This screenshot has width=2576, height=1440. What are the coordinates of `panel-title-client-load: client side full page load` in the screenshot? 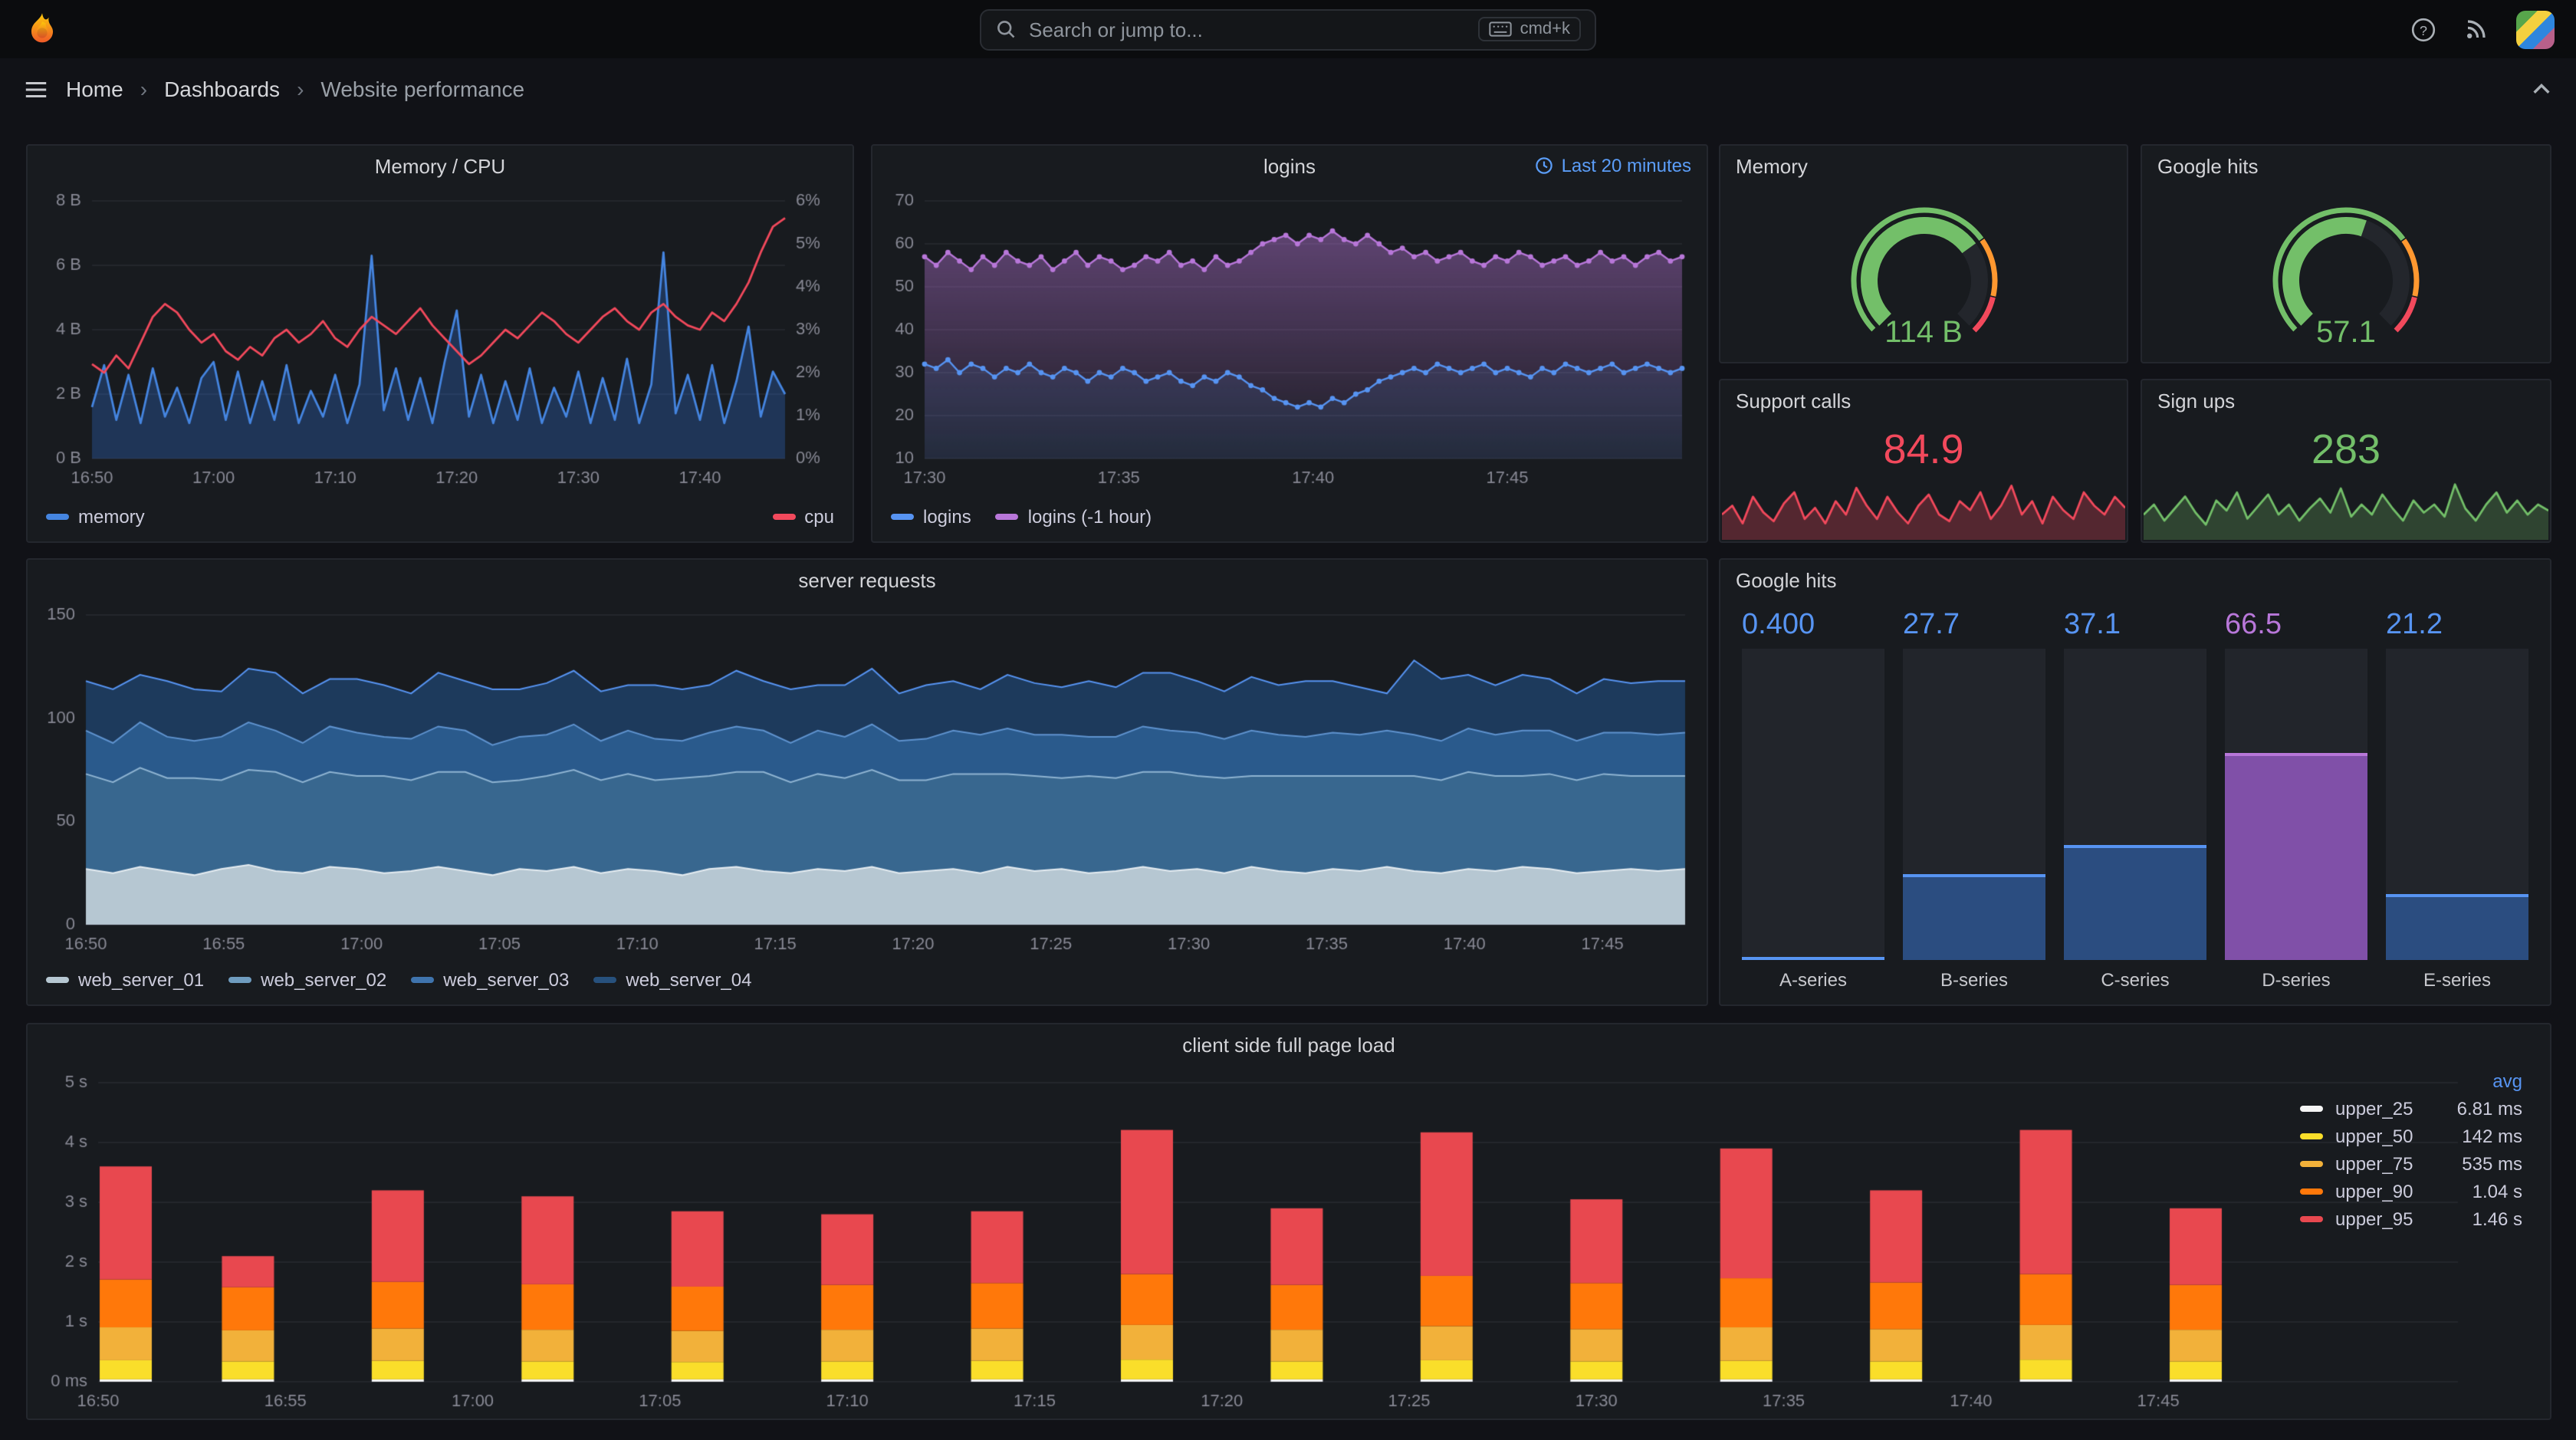 It's located at (1288, 1044).